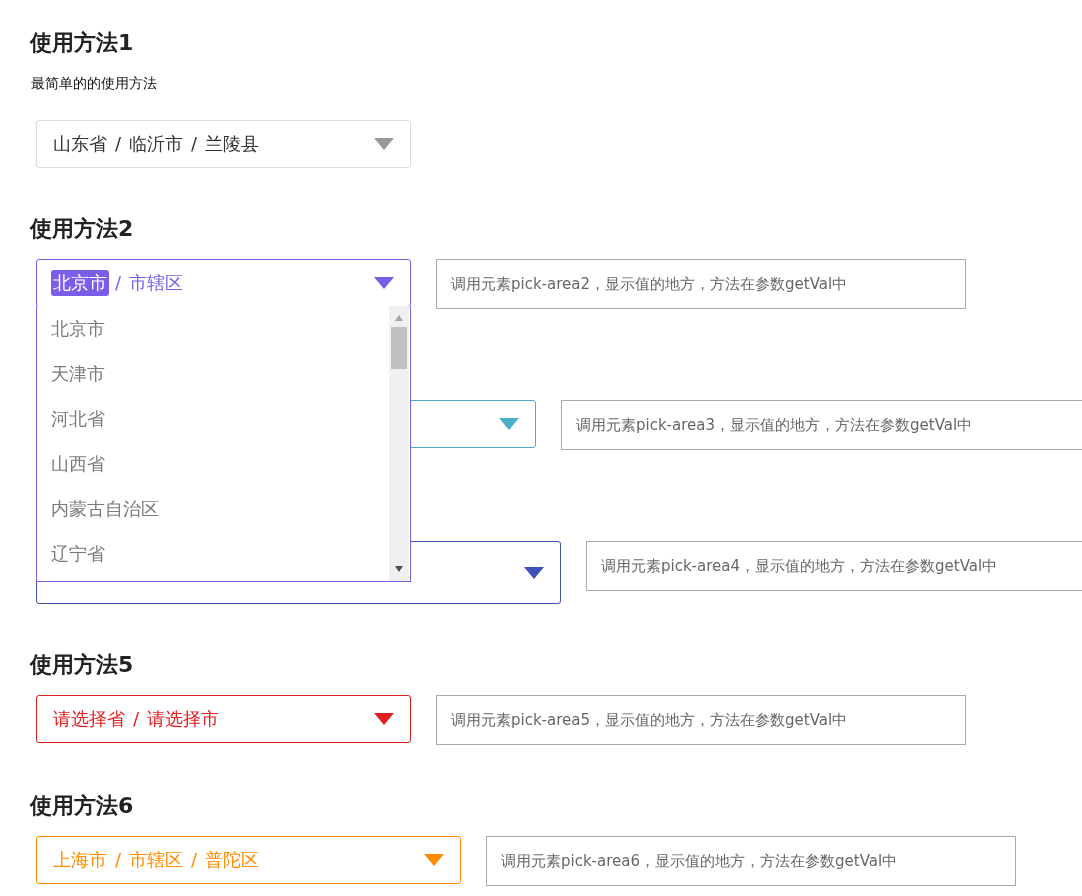  What do you see at coordinates (82, 806) in the screenshot?
I see `section-heading: 使用方法6` at bounding box center [82, 806].